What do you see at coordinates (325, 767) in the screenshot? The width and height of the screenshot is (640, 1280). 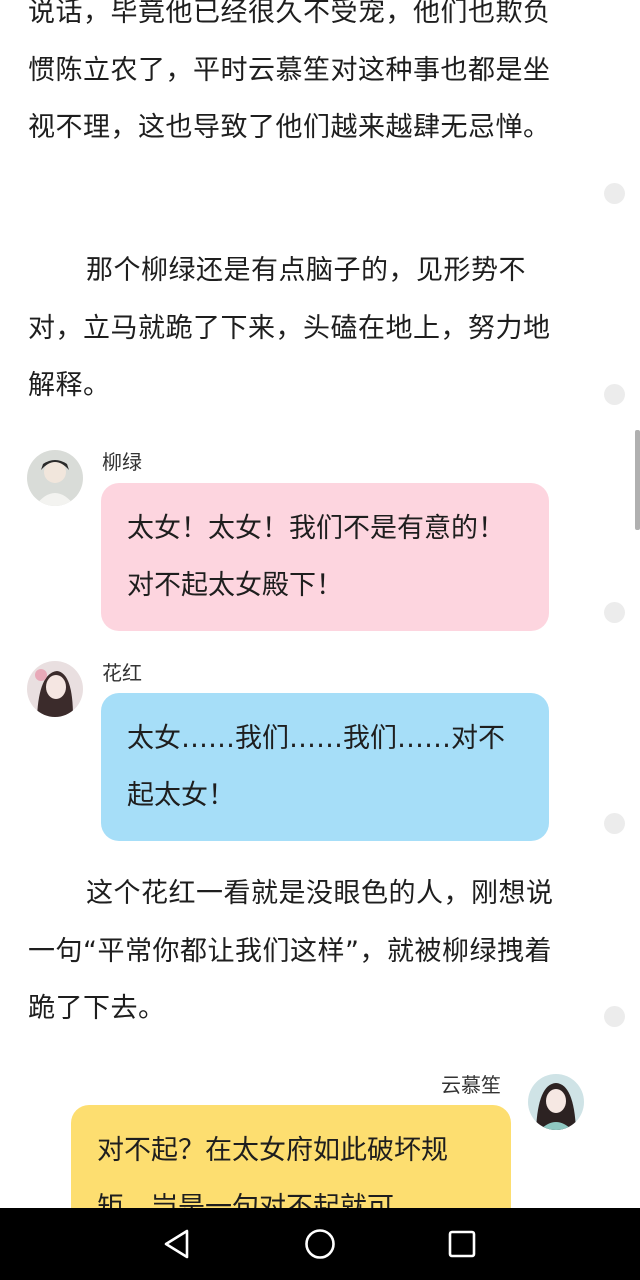 I see `chat-bubble: 太女……我们……我们……对不起太女！` at bounding box center [325, 767].